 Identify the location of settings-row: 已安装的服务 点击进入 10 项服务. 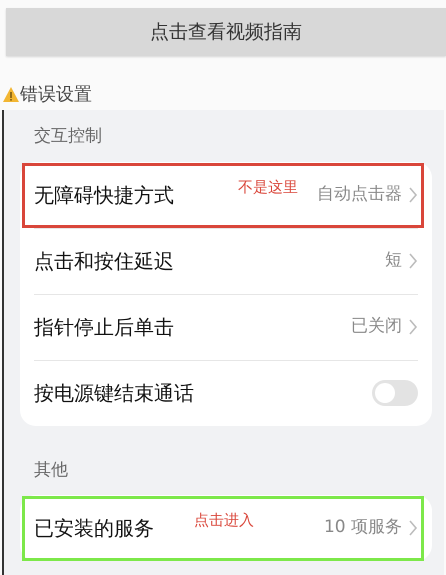
(226, 528).